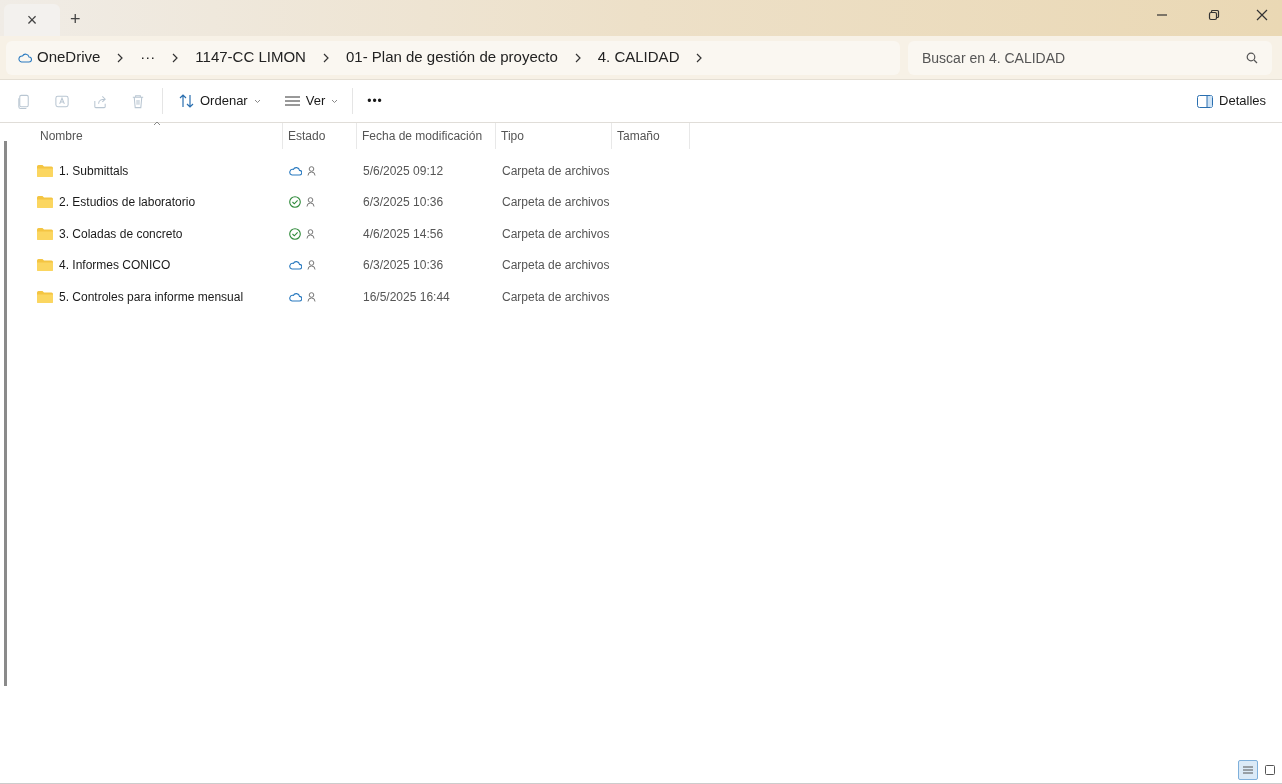 The width and height of the screenshot is (1282, 784). What do you see at coordinates (1252, 57) in the screenshot?
I see `search-icon` at bounding box center [1252, 57].